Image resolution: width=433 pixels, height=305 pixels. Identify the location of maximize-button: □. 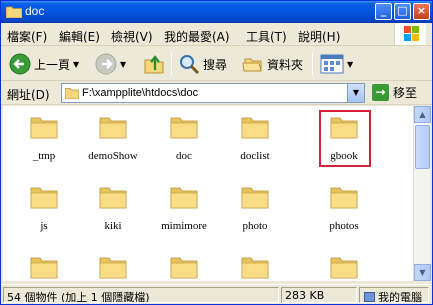
(402, 11).